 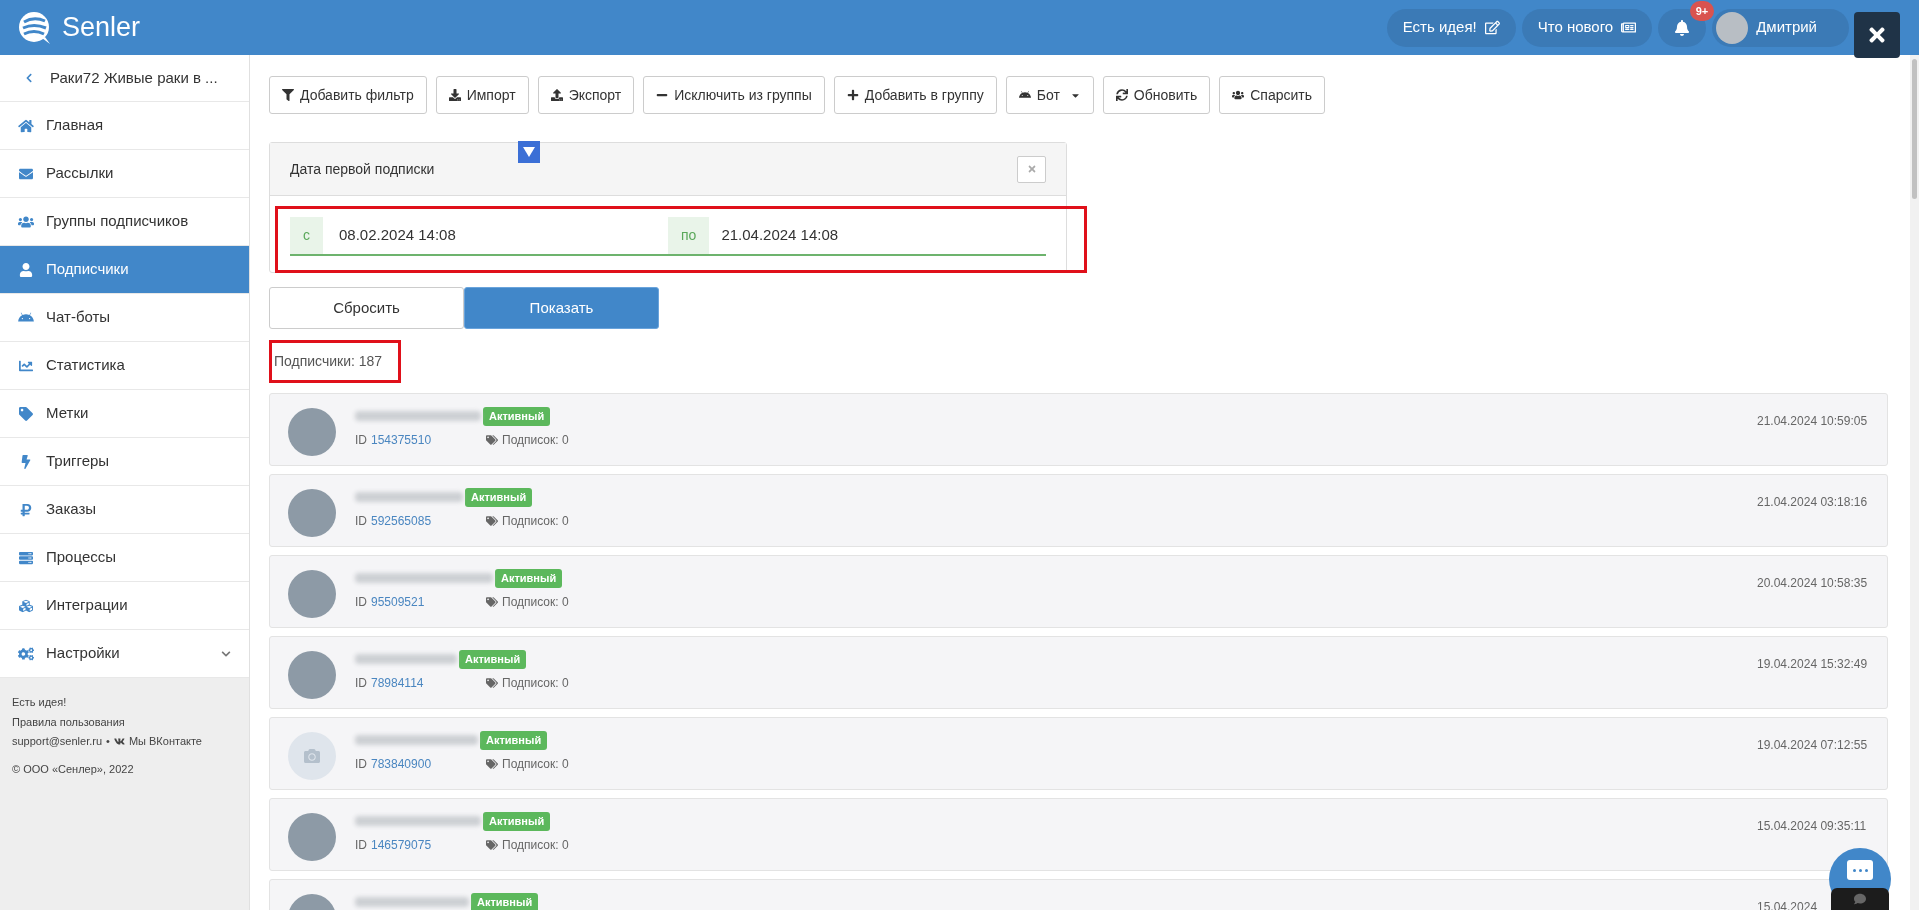 I want to click on sidebar-item: Настройки, so click(x=124, y=654).